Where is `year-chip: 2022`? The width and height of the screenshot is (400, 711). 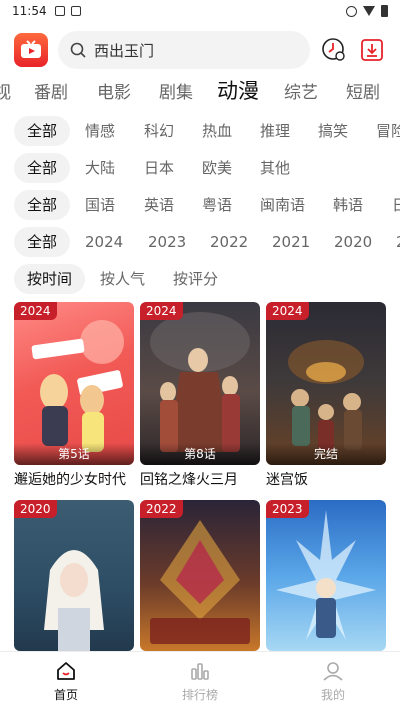
year-chip: 2022 is located at coordinates (229, 242).